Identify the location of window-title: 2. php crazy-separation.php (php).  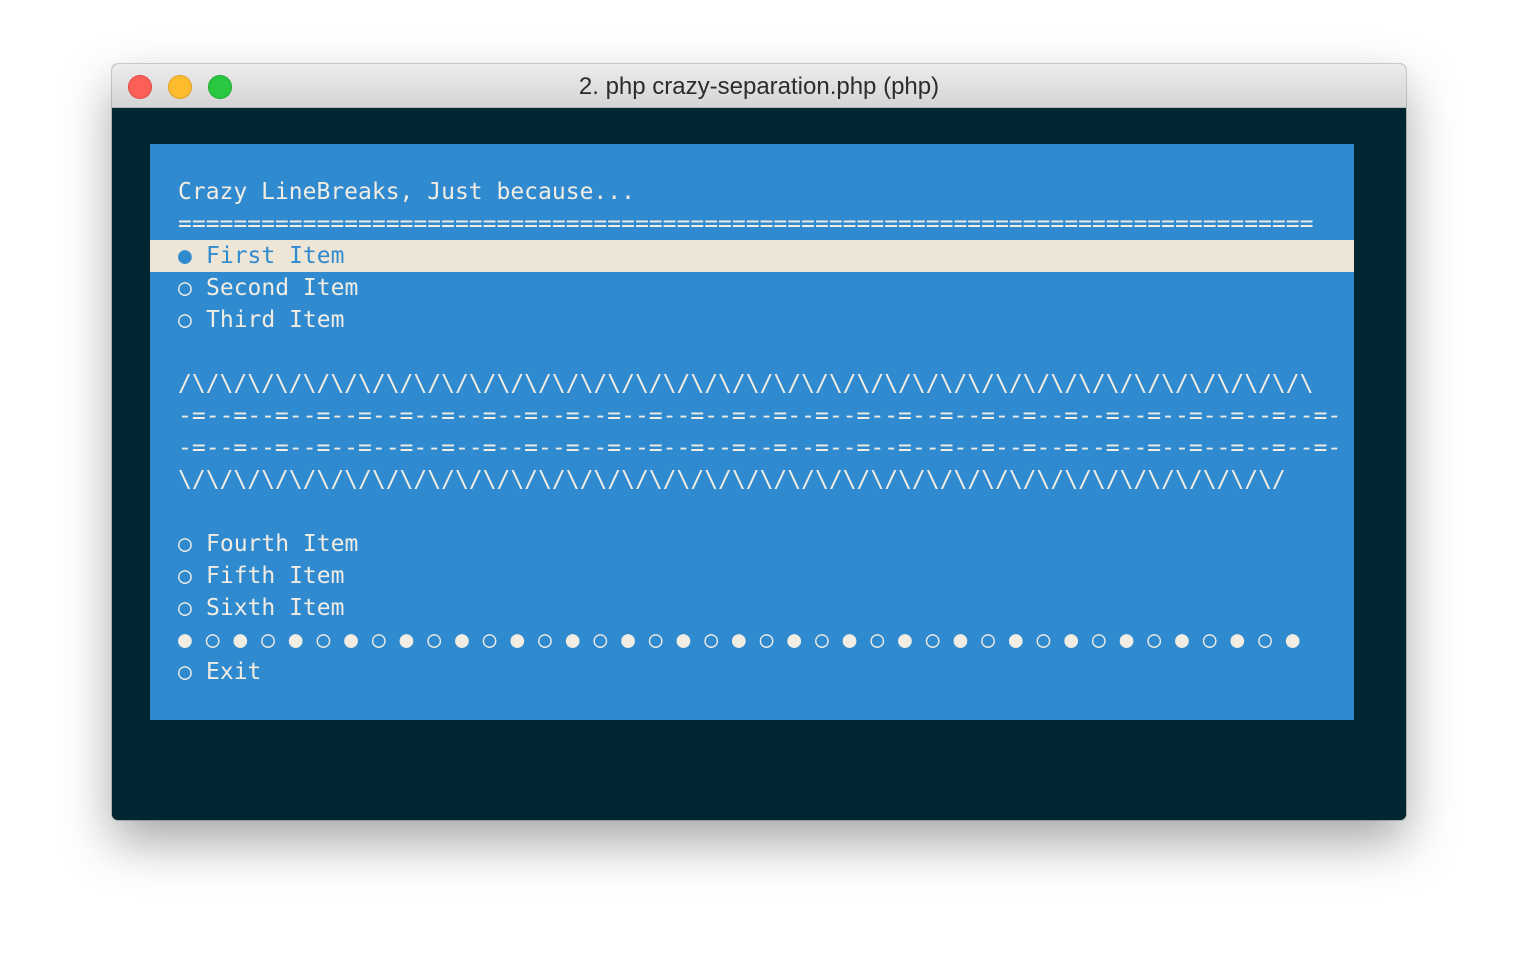
(759, 86).